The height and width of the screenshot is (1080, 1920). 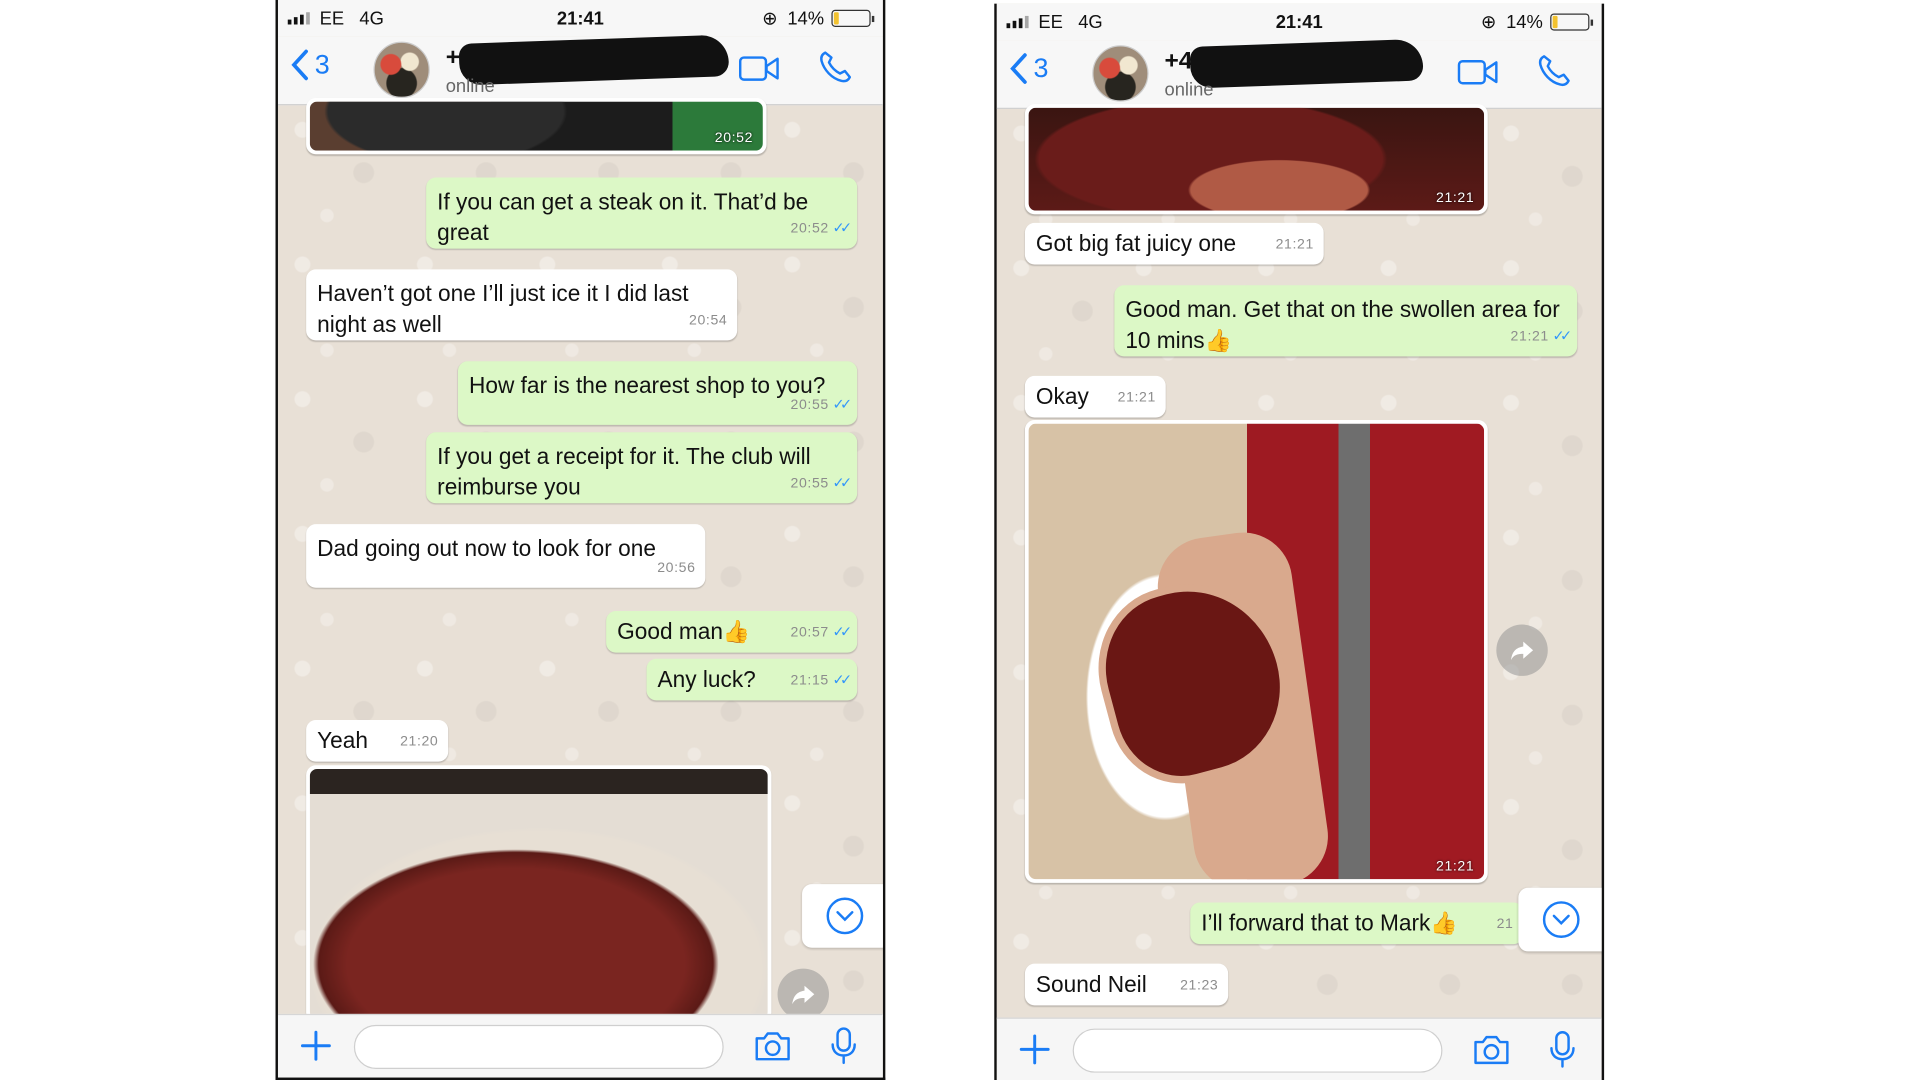 What do you see at coordinates (342, 740) in the screenshot?
I see `message-text: Yeah` at bounding box center [342, 740].